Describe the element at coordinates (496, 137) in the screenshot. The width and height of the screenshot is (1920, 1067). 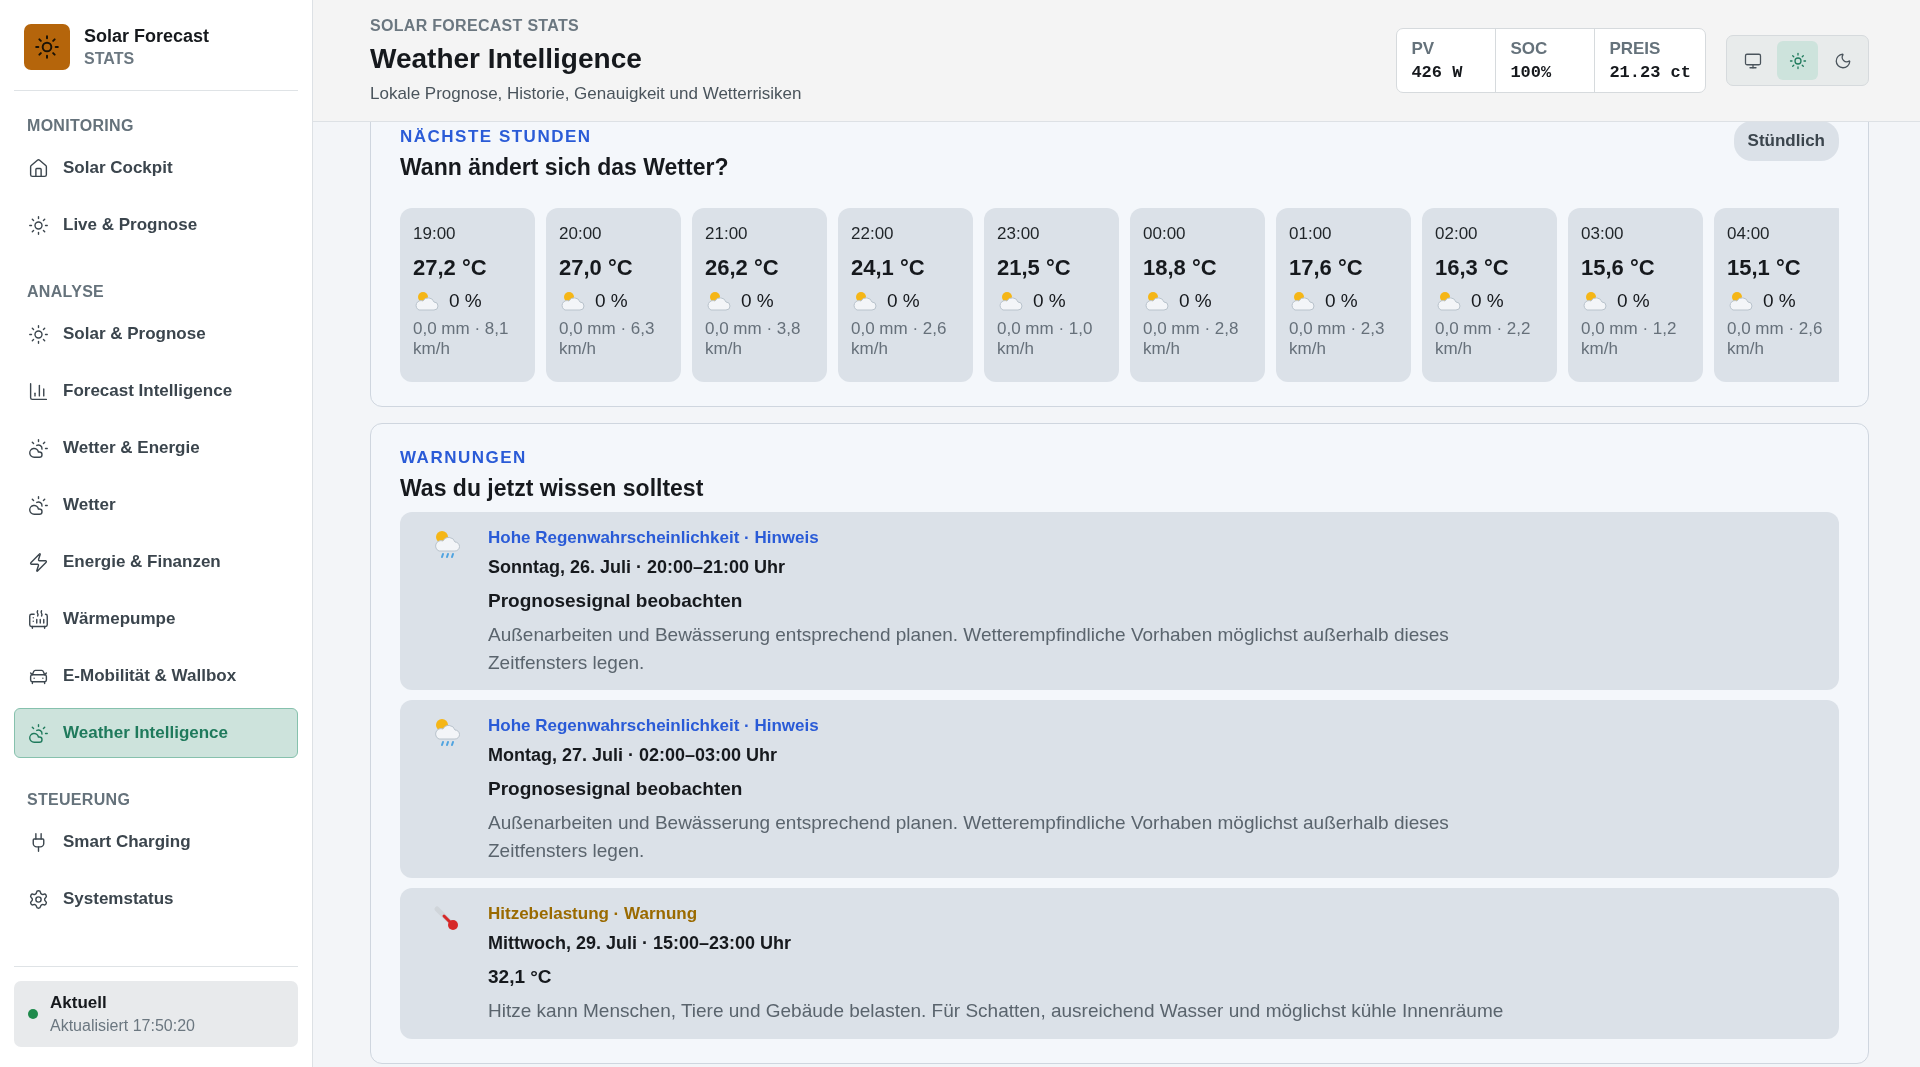
I see `section-kicker: NÄCHSTE STUNDEN` at that location.